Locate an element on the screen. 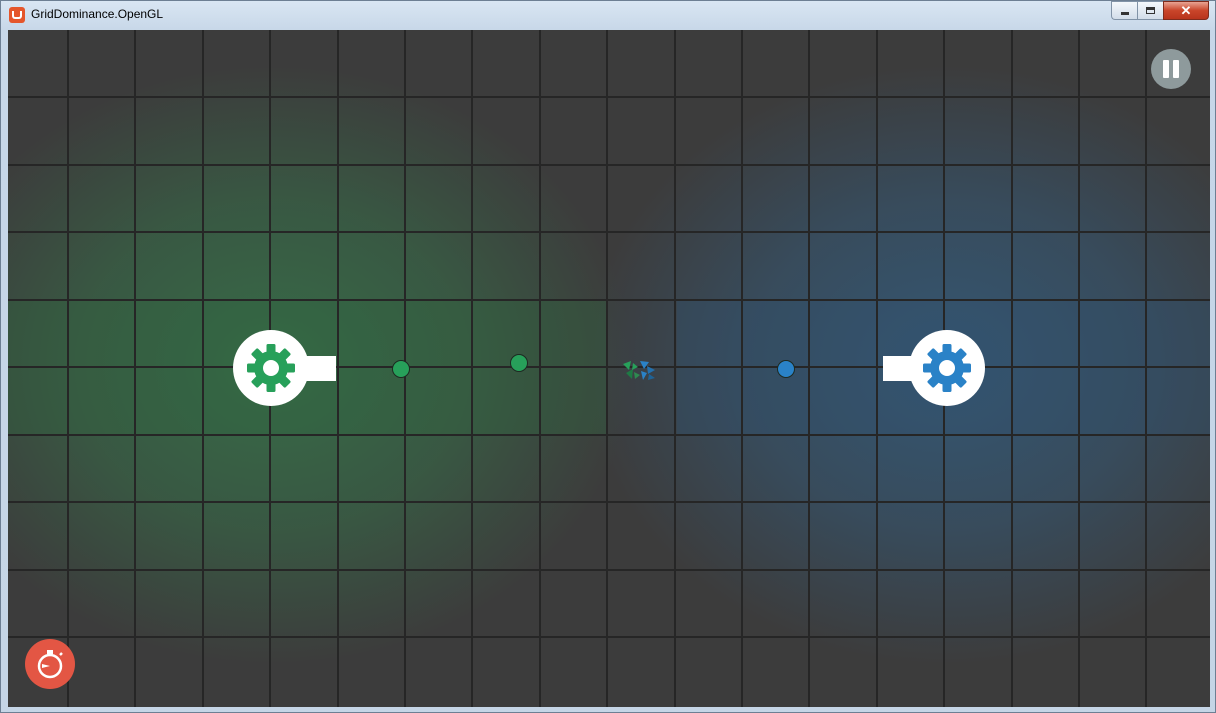 This screenshot has height=713, width=1216. maximize-icon is located at coordinates (1150, 10).